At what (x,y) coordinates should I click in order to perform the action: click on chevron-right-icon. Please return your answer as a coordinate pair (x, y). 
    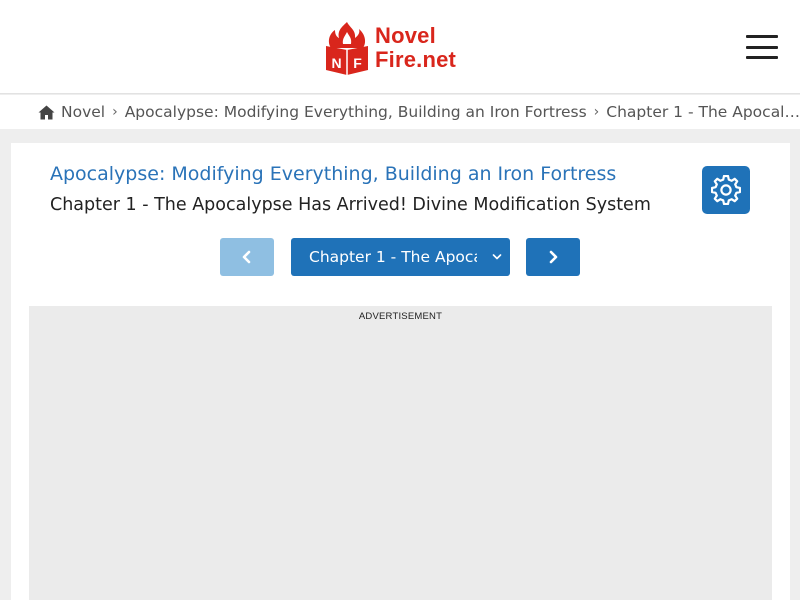
    Looking at the image, I should click on (553, 257).